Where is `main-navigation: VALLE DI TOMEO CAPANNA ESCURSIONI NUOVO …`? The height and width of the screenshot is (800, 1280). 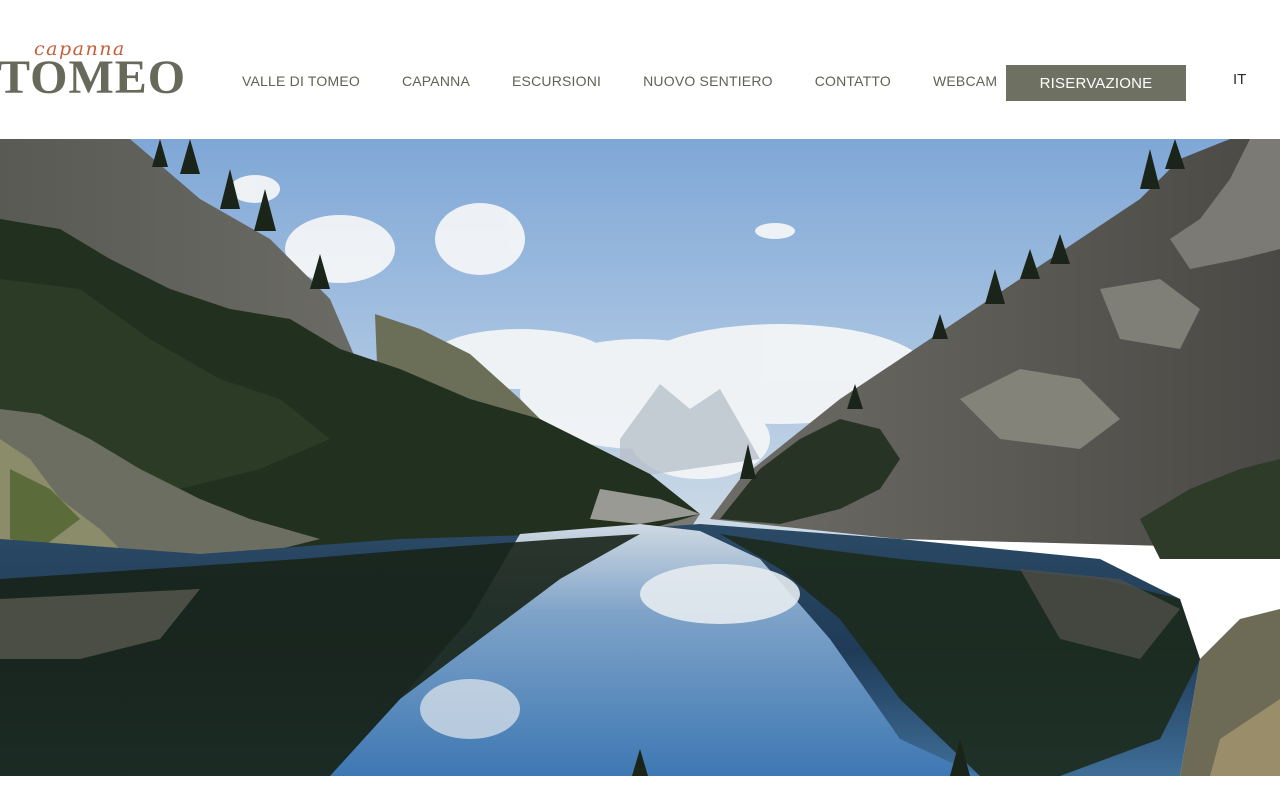 main-navigation: VALLE DI TOMEO CAPANNA ESCURSIONI NUOVO … is located at coordinates (609, 81).